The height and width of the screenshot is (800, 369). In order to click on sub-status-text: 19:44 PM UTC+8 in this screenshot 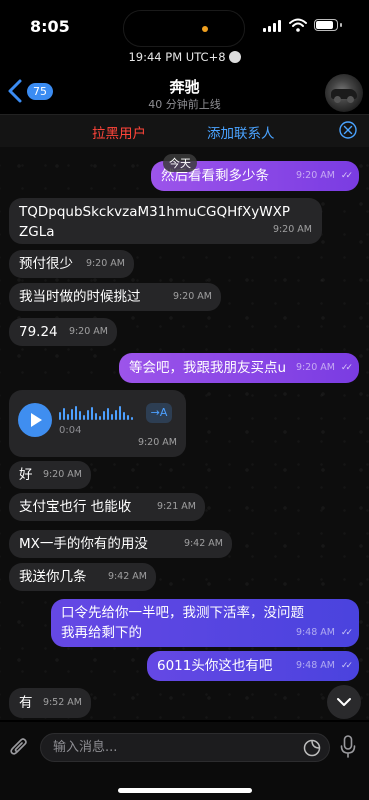, I will do `click(177, 57)`.